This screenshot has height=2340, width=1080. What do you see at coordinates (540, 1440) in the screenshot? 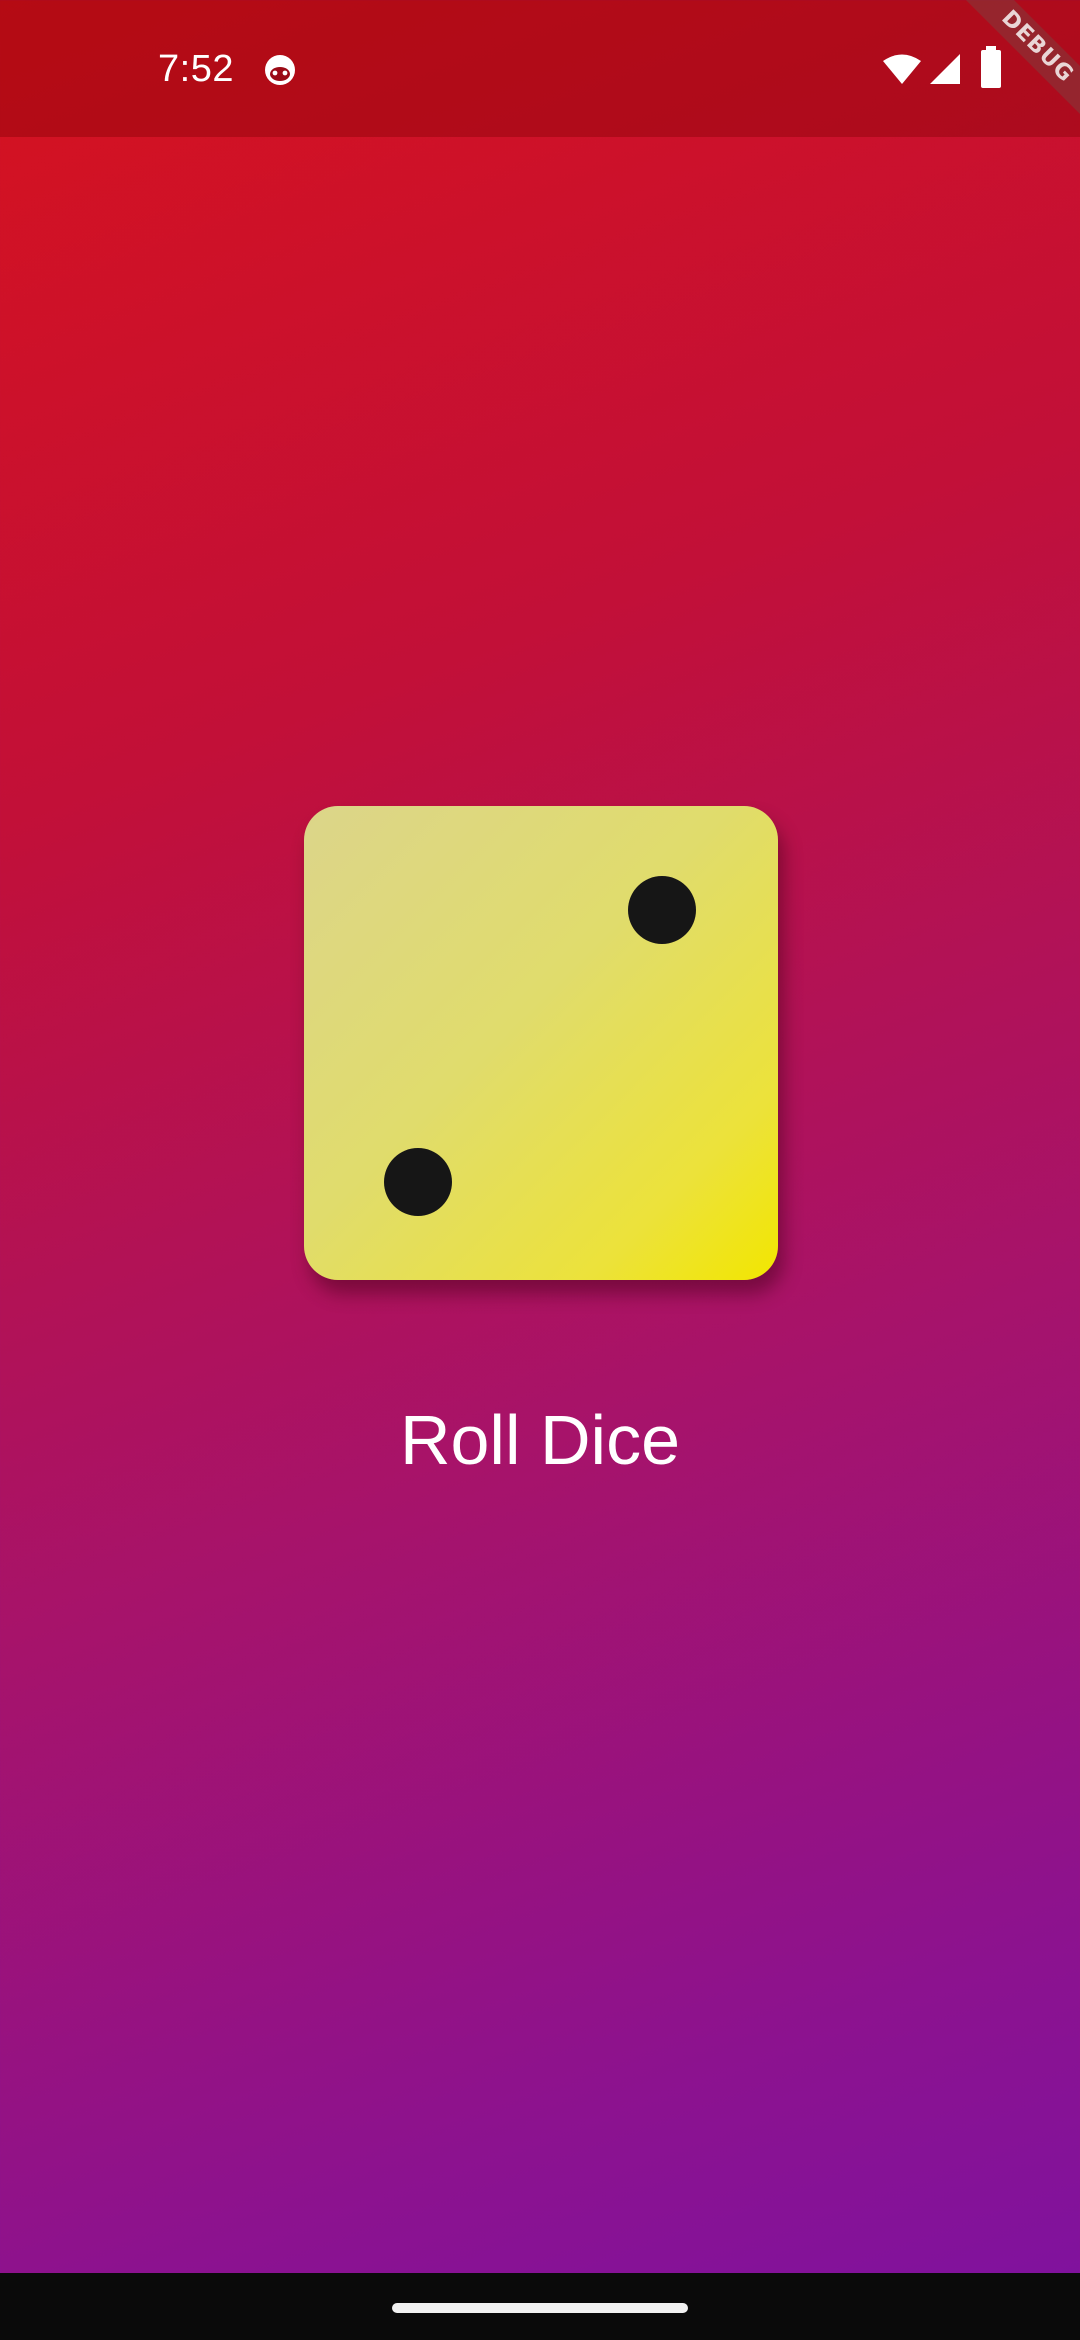
I see `roll-dice-button: Roll Dice` at bounding box center [540, 1440].